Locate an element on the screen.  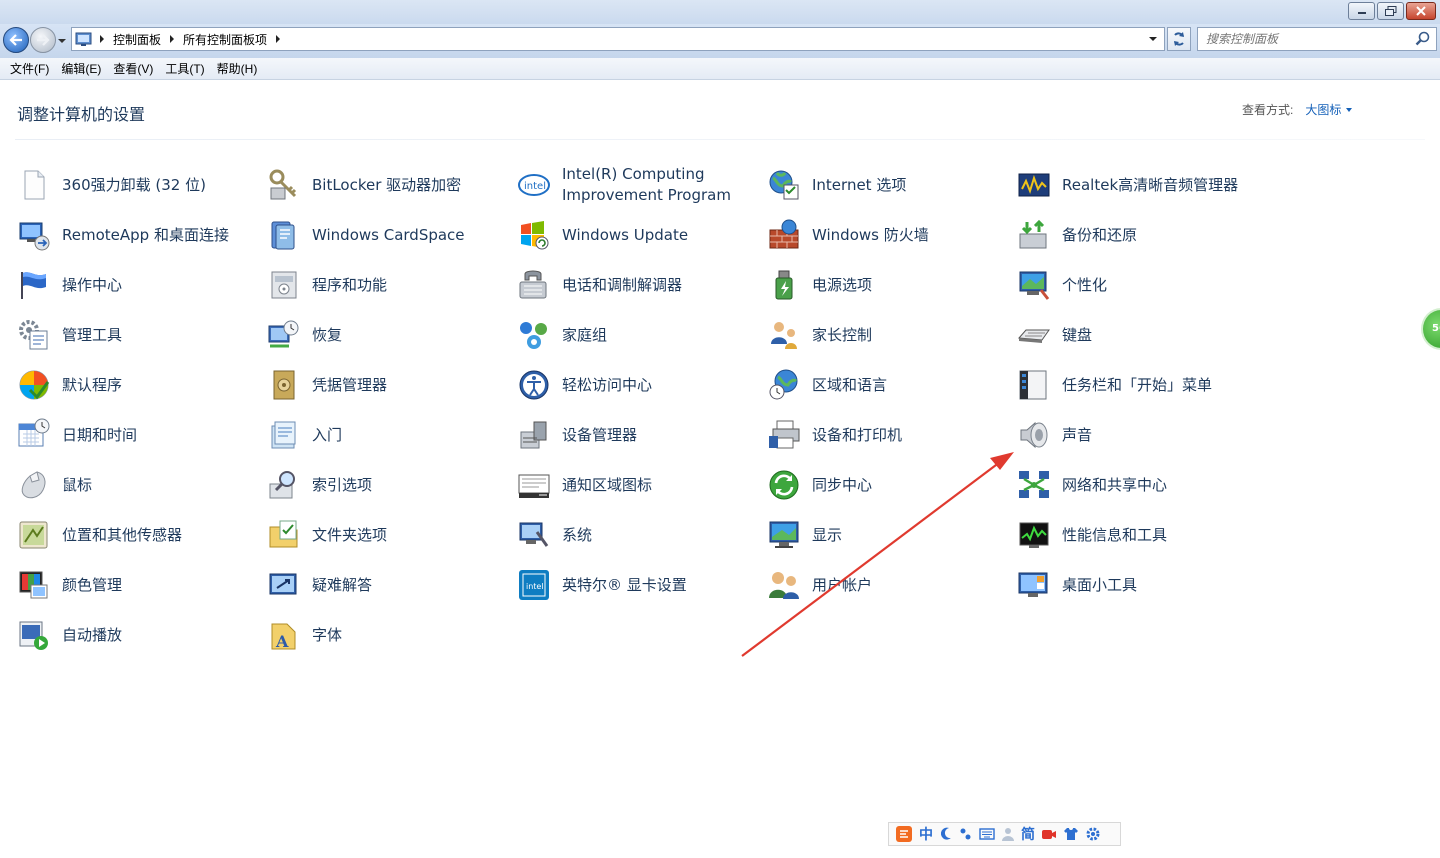
control-panel-item: 疑难解答 is located at coordinates (370, 585).